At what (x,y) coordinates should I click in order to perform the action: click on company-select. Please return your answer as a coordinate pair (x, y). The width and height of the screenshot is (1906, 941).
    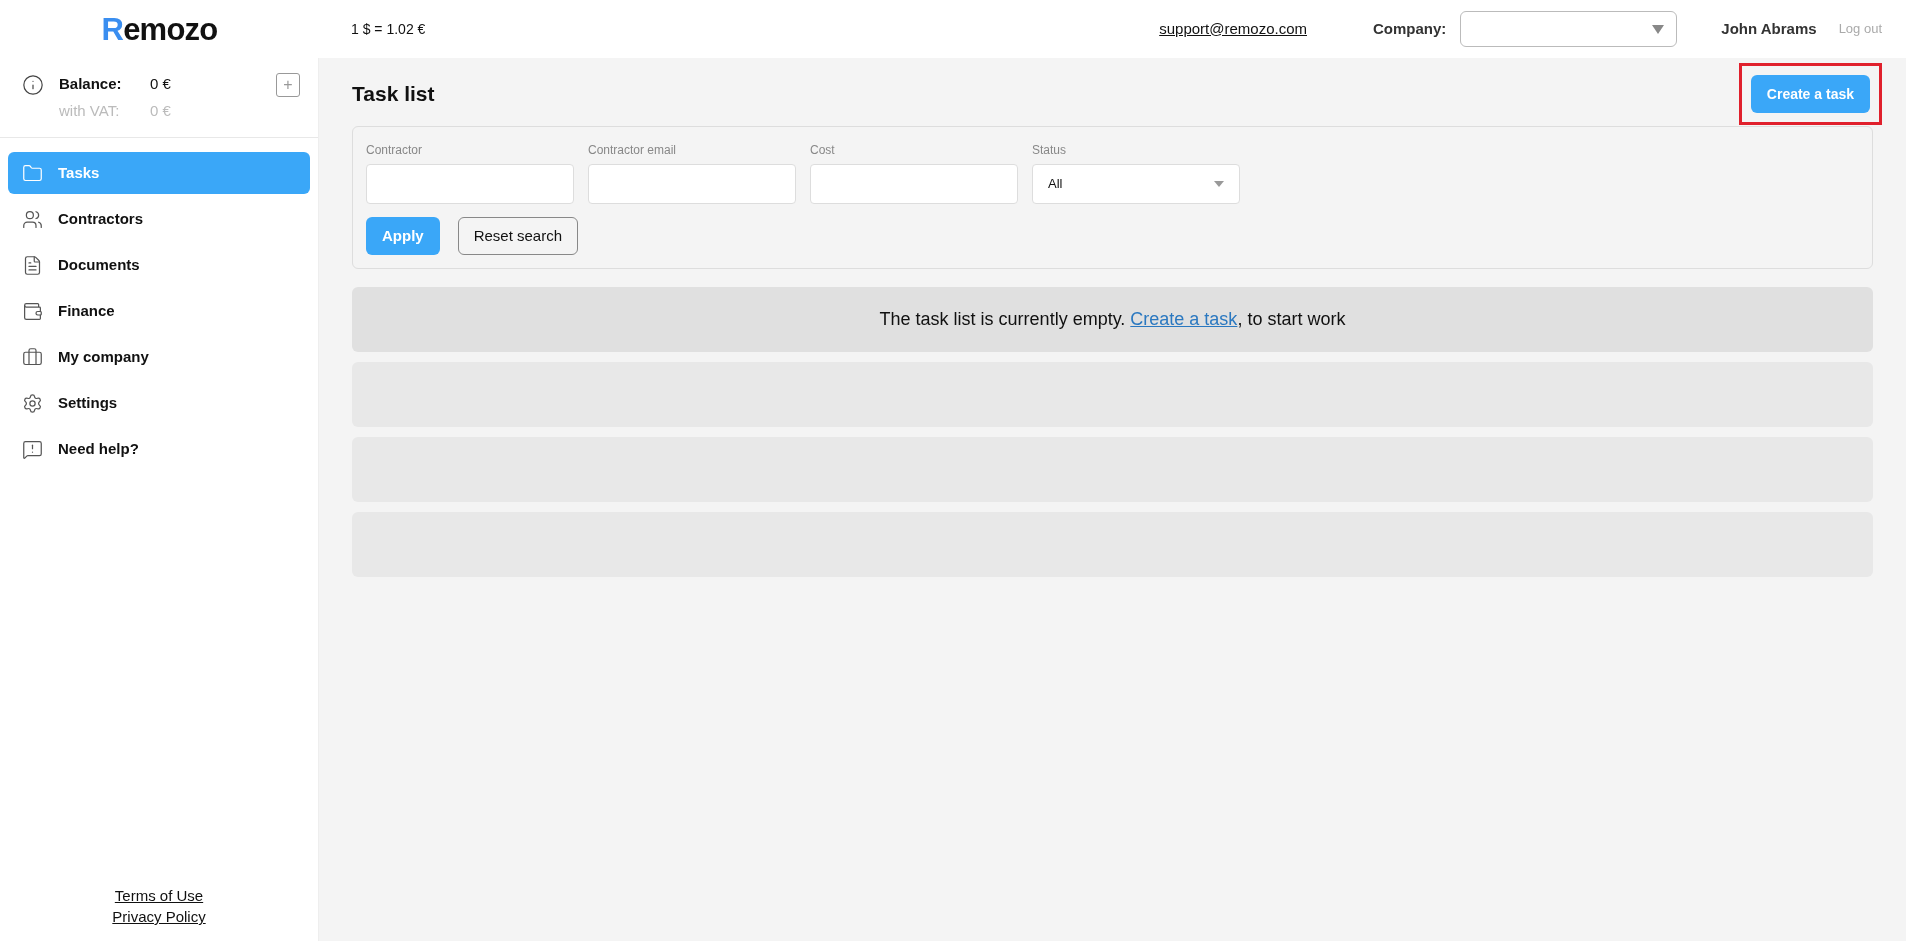
    Looking at the image, I should click on (1569, 29).